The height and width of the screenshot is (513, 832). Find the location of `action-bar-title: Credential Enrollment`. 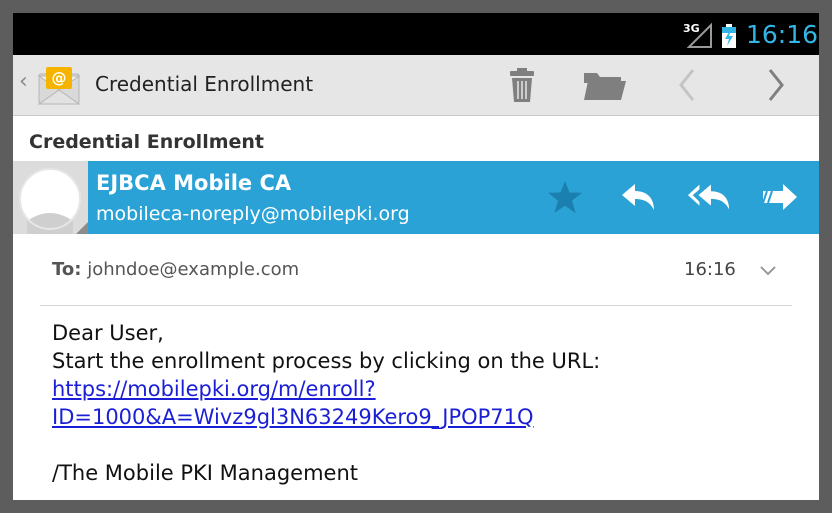

action-bar-title: Credential Enrollment is located at coordinates (204, 84).